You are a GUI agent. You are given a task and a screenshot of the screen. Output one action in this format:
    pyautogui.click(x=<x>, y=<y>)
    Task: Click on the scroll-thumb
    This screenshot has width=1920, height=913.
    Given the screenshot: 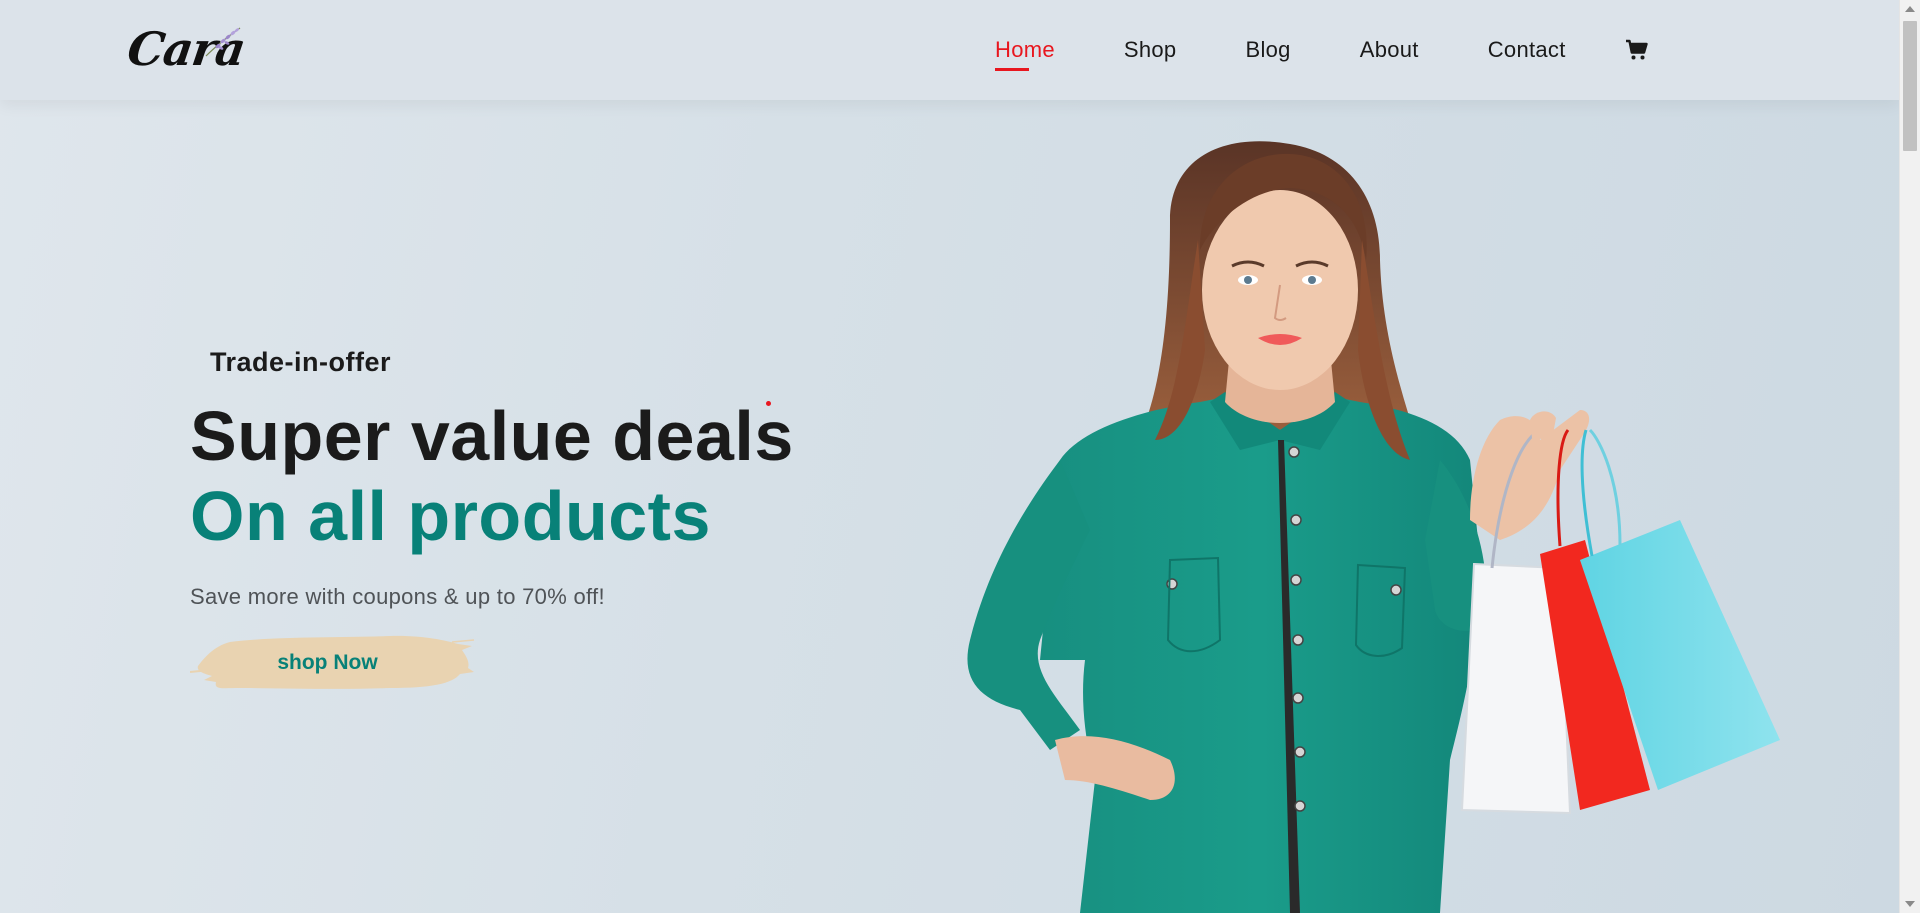 What is the action you would take?
    pyautogui.click(x=1910, y=86)
    